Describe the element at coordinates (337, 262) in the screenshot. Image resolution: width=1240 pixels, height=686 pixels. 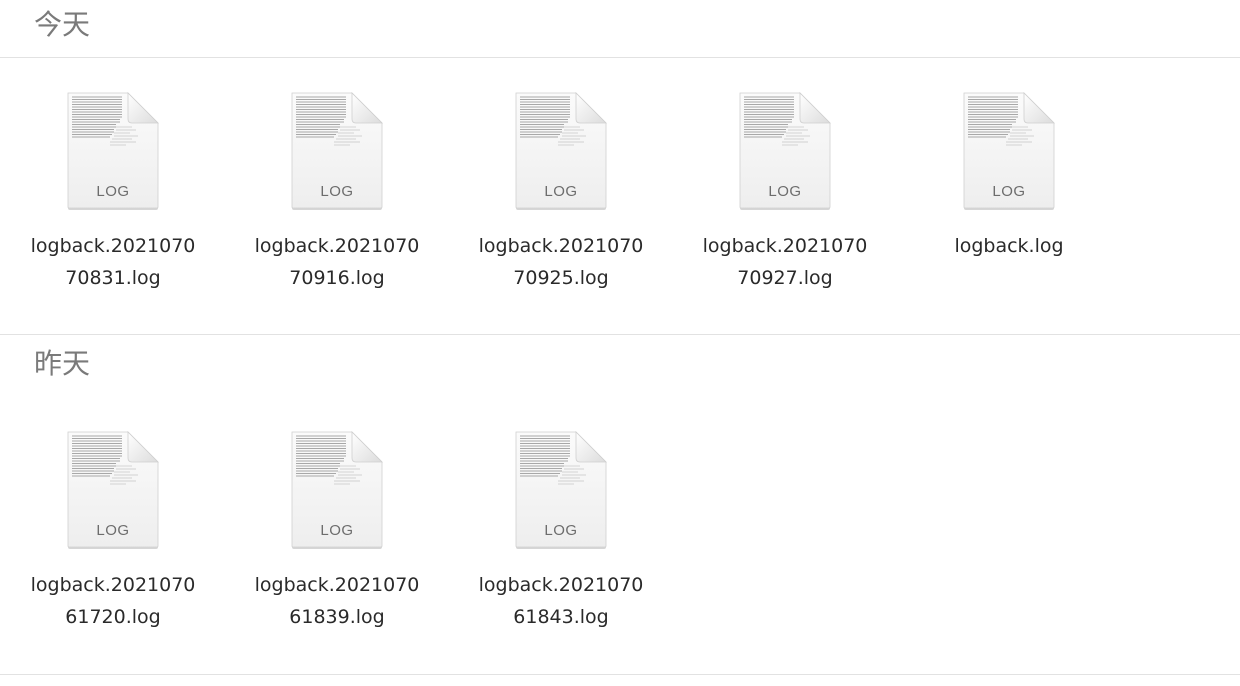
I see `file-name: logback.2021070 70916.log` at that location.